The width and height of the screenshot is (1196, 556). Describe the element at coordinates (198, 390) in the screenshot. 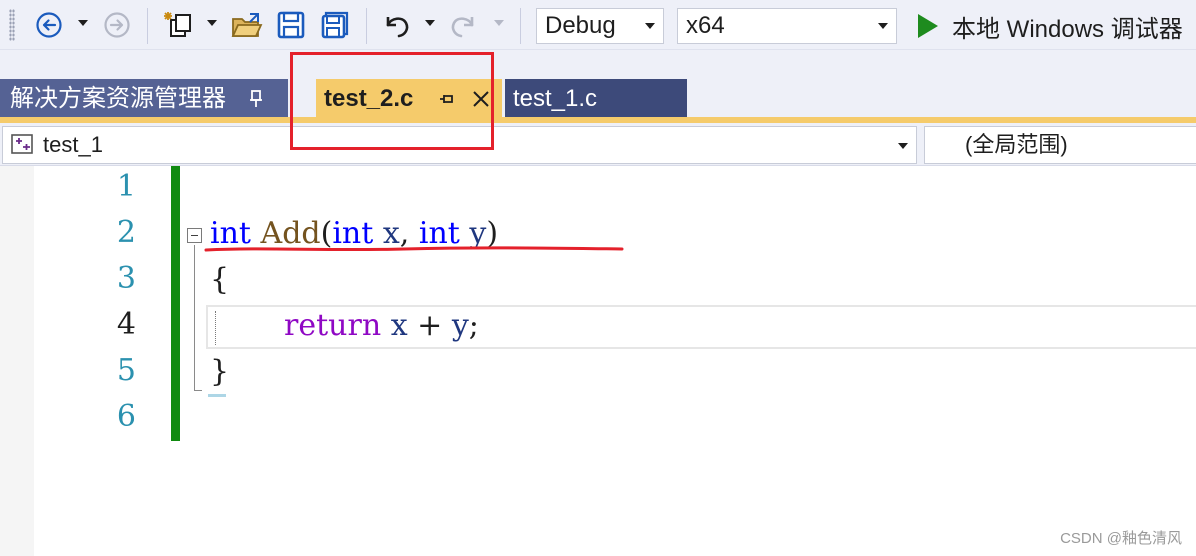

I see `fold-guide-end` at that location.